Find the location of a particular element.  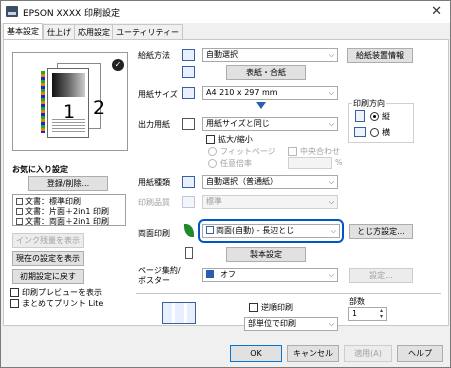

center-checkbox is located at coordinates (292, 151).